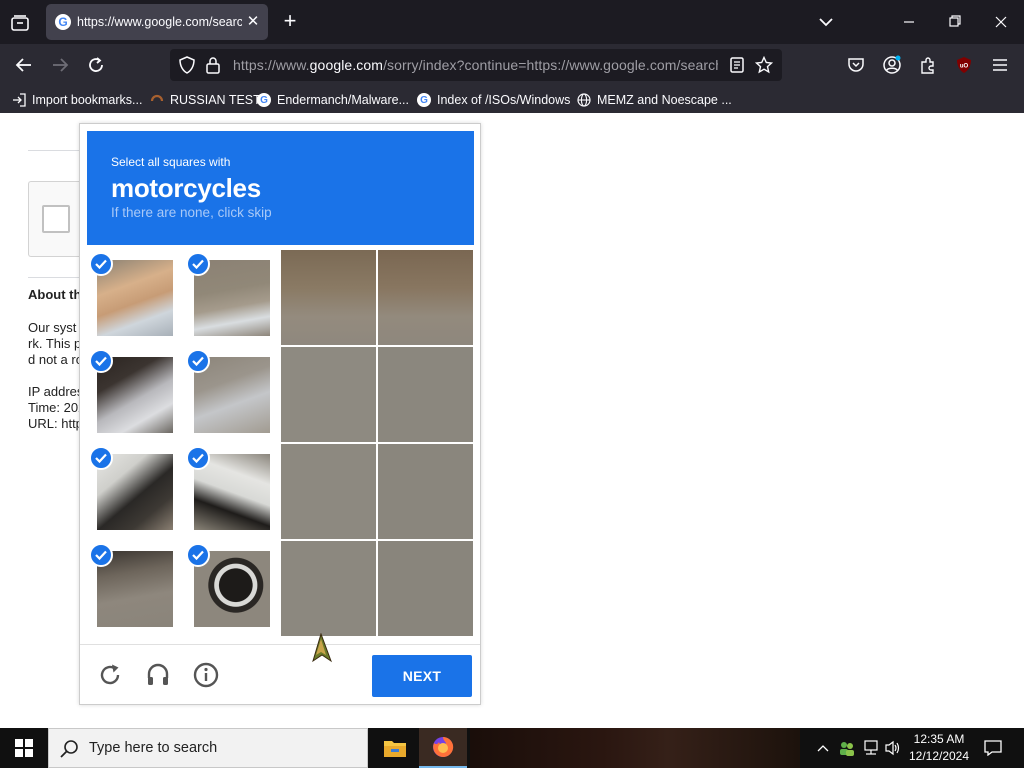 The height and width of the screenshot is (768, 1024). I want to click on page-text-line: IP addres, so click(55, 391).